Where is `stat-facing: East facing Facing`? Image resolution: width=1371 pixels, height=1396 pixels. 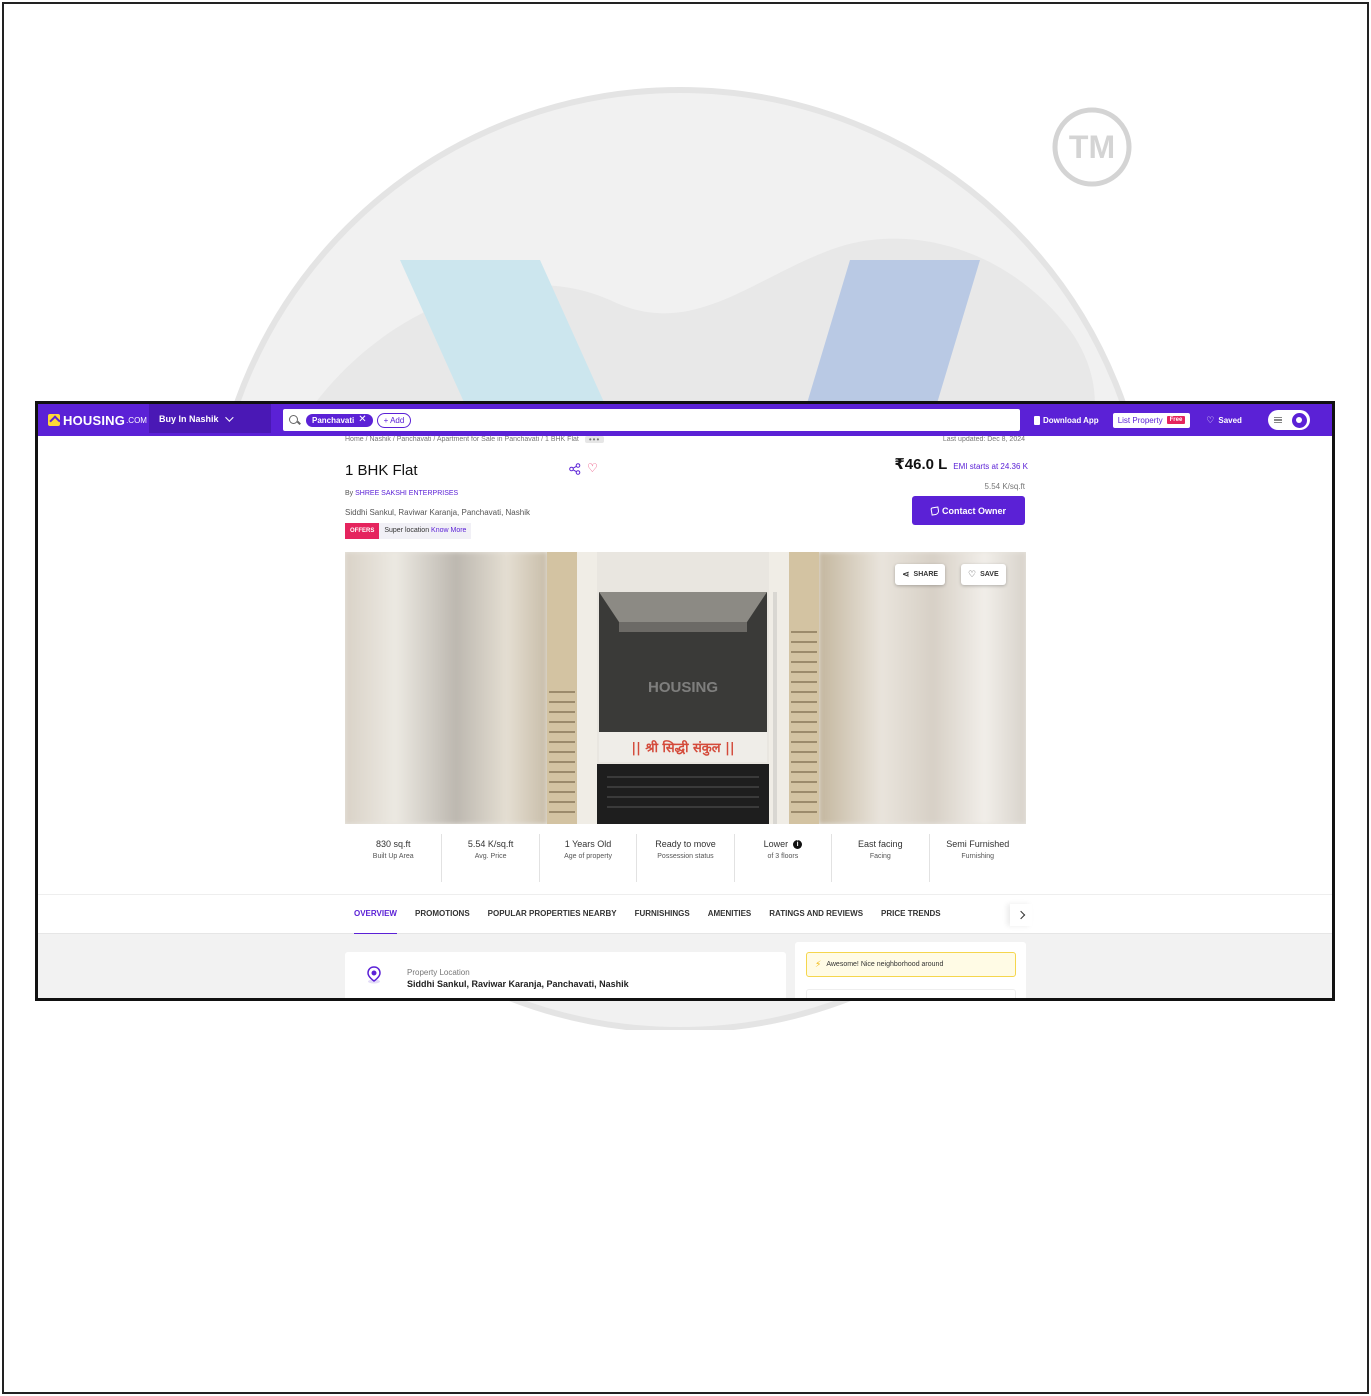
stat-facing: East facing Facing is located at coordinates (881, 858).